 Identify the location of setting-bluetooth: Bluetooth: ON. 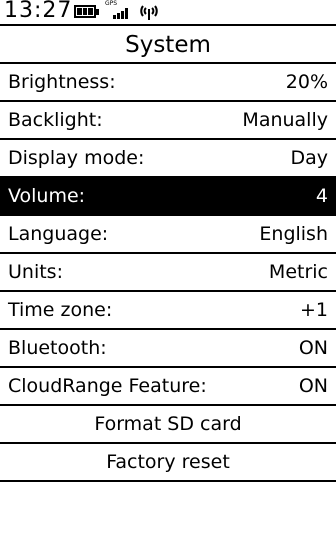
(168, 349).